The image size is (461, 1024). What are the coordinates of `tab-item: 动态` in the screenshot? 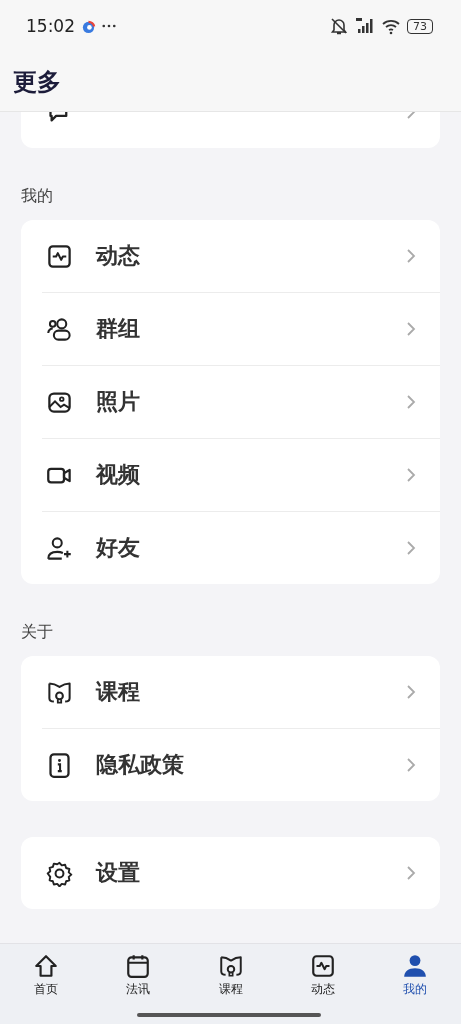 It's located at (322, 975).